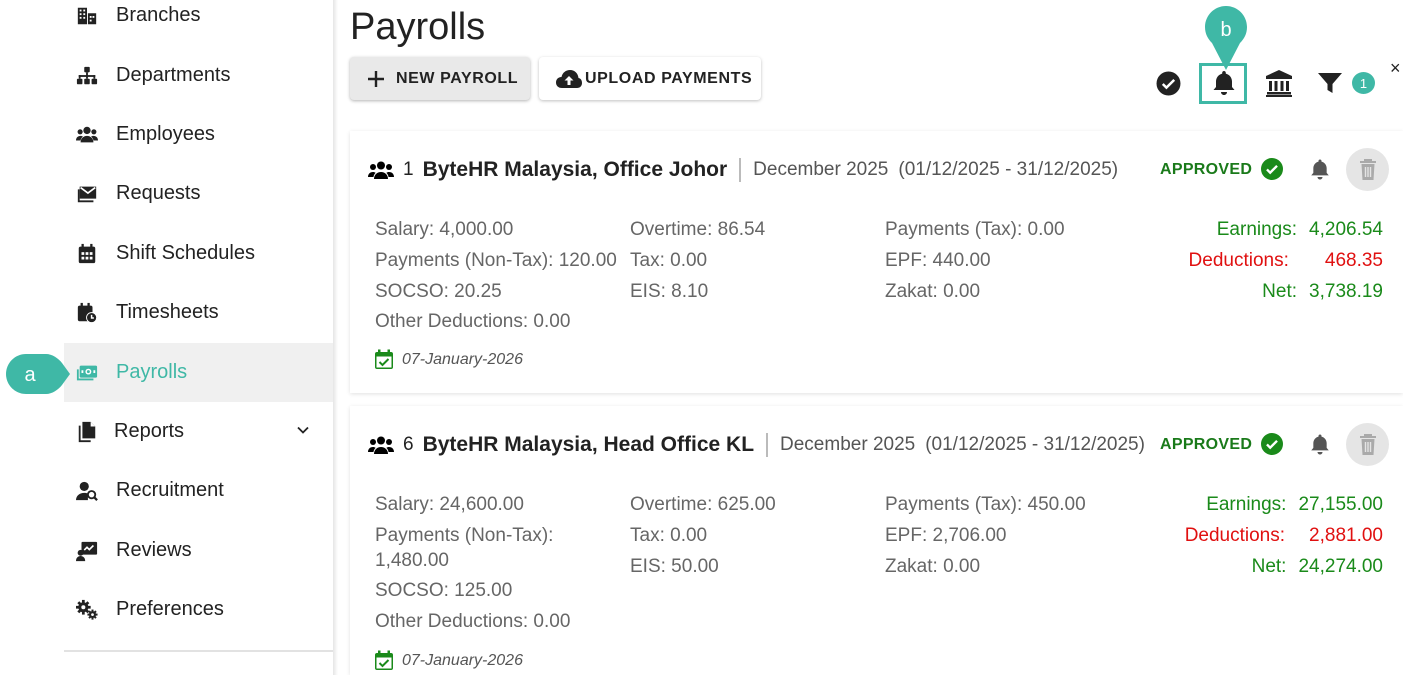  Describe the element at coordinates (87, 373) in the screenshot. I see `payroll-icon` at that location.